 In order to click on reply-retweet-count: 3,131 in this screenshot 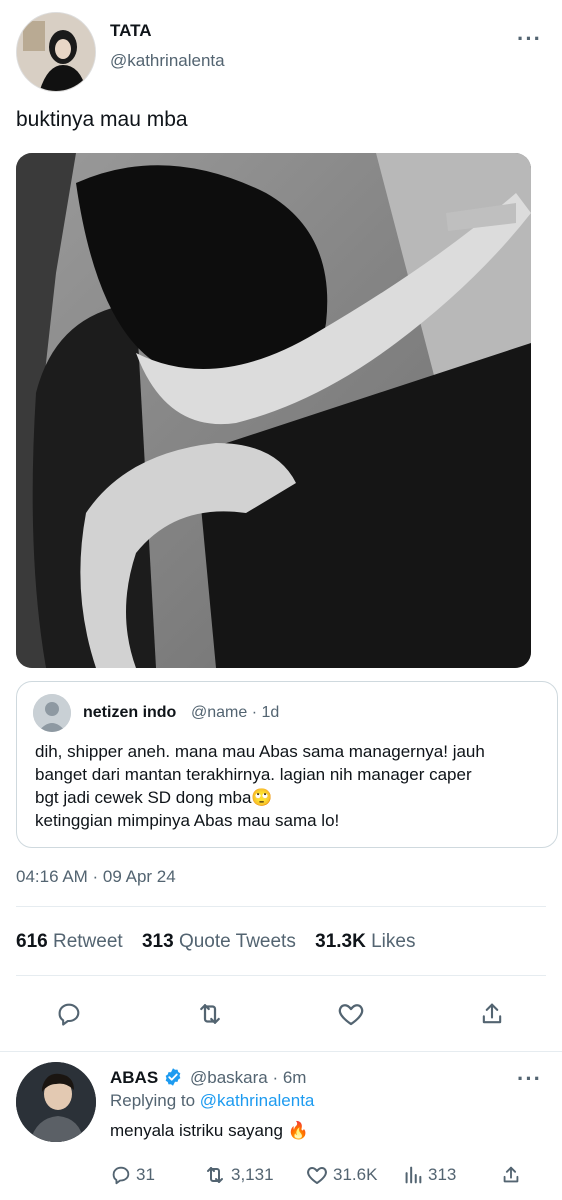, I will do `click(252, 1174)`.